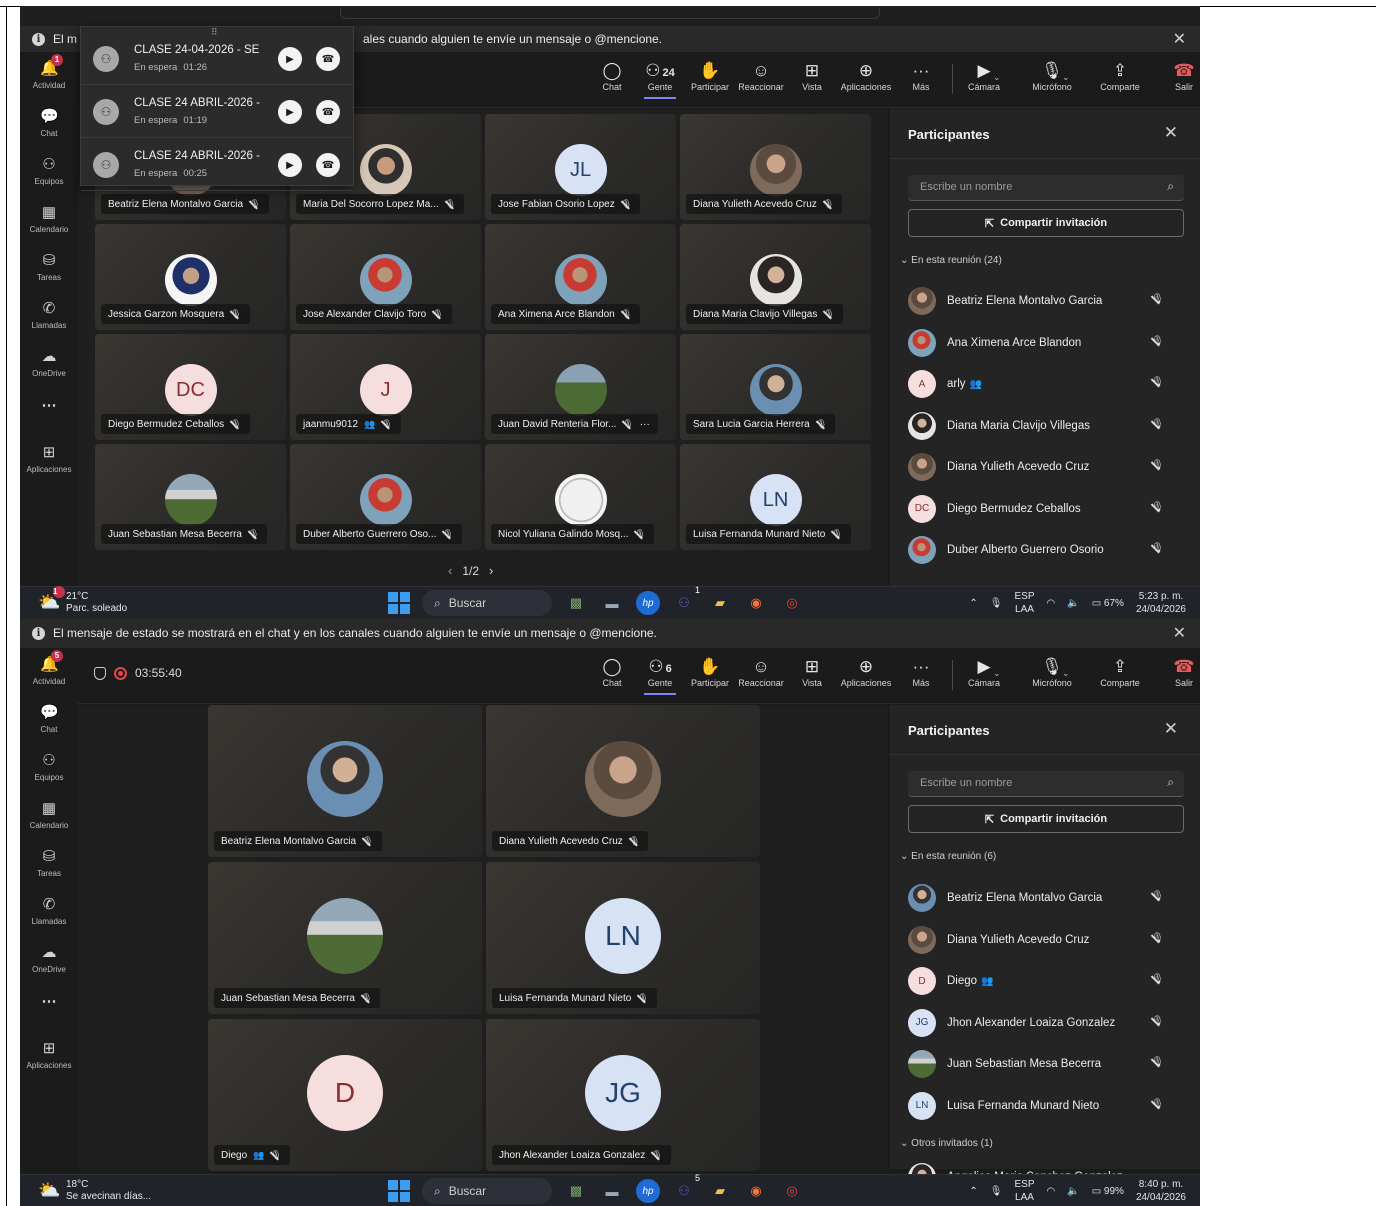  What do you see at coordinates (948, 856) in the screenshot?
I see `section-in-meeting: ⌄ En esta reunión (6)` at bounding box center [948, 856].